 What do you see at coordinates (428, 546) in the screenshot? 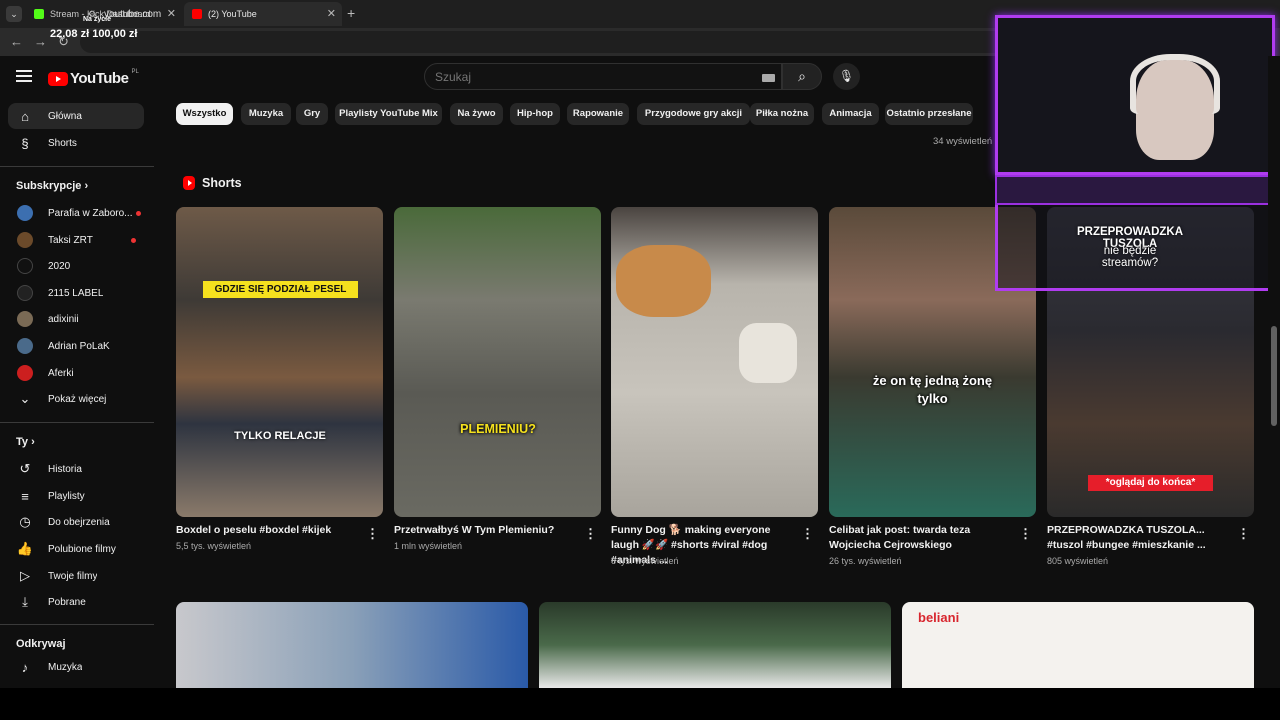
I see `short-views: 1 mln wyświetleń` at bounding box center [428, 546].